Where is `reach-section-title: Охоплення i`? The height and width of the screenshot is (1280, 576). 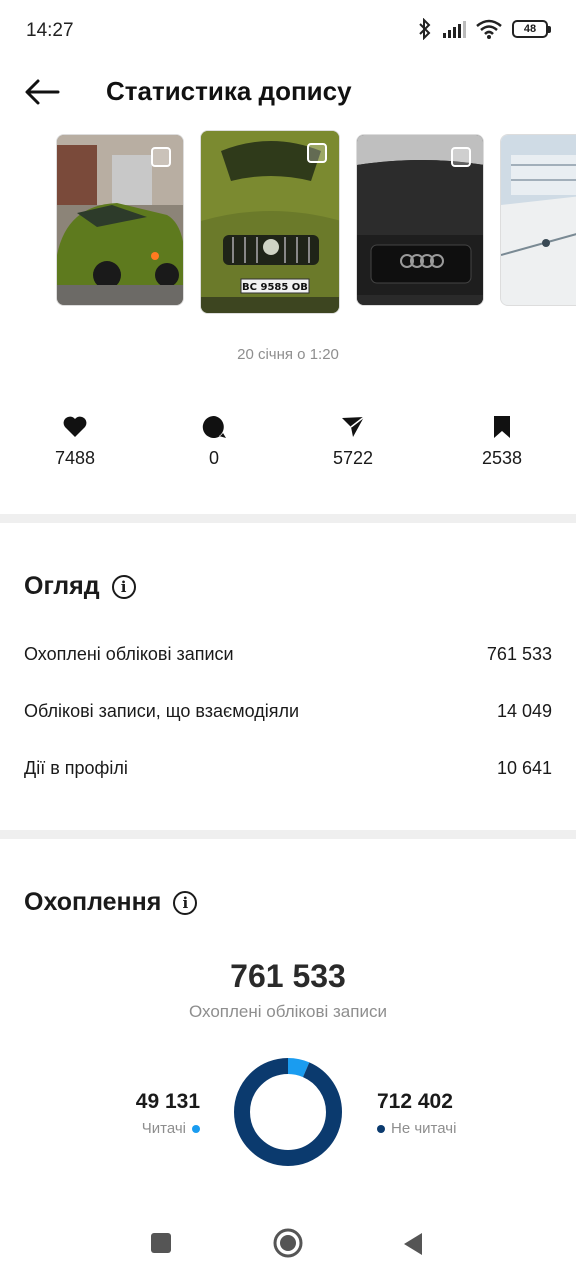
reach-section-title: Охоплення i is located at coordinates (111, 902).